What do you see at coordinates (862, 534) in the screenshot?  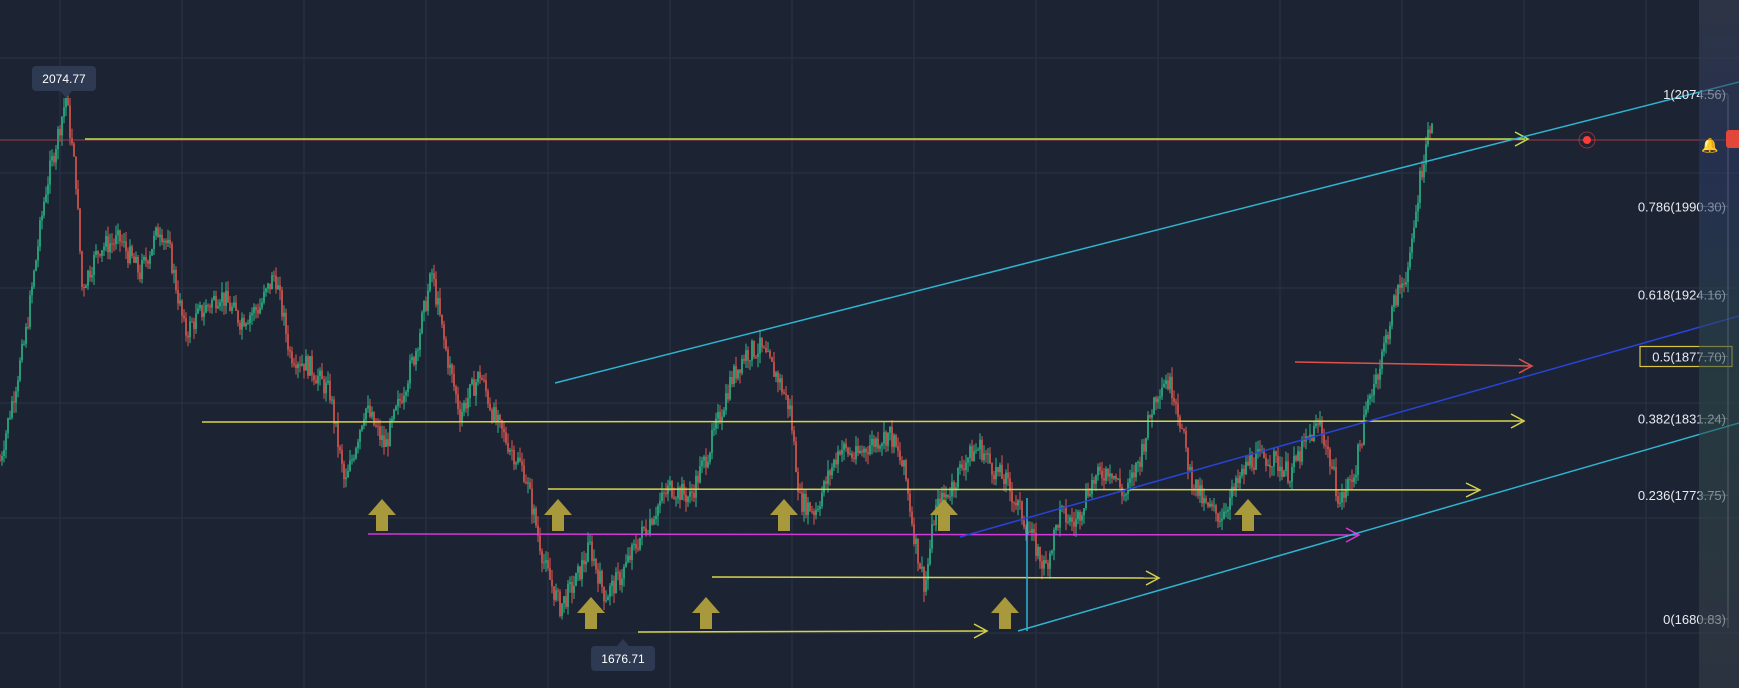 I see `magenta-ray` at bounding box center [862, 534].